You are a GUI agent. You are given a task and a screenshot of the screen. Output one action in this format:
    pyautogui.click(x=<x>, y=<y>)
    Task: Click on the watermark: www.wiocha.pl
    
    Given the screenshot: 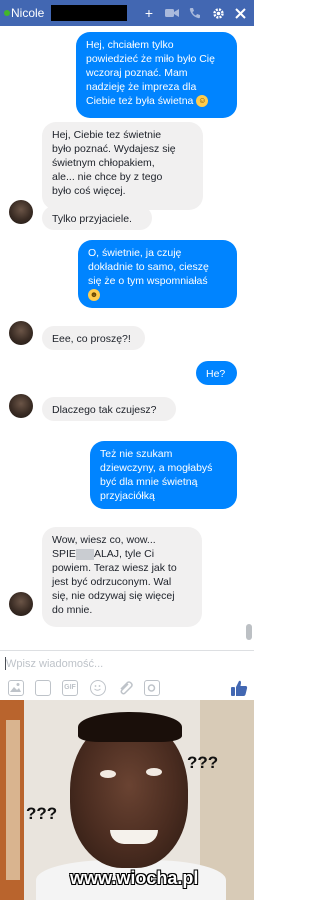 What is the action you would take?
    pyautogui.click(x=134, y=878)
    